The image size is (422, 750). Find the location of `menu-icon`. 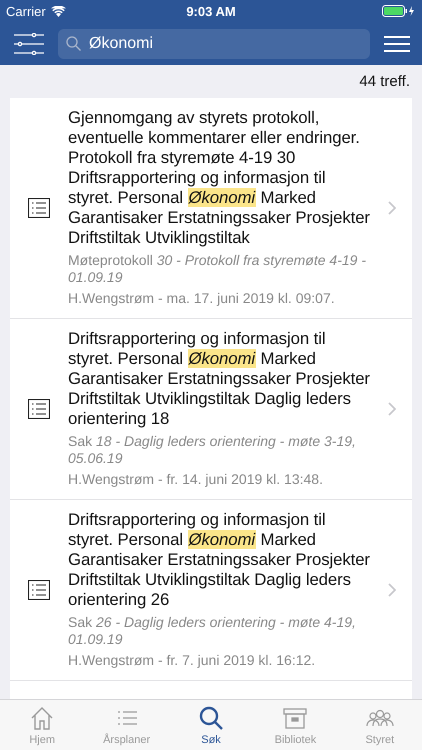

menu-icon is located at coordinates (397, 43).